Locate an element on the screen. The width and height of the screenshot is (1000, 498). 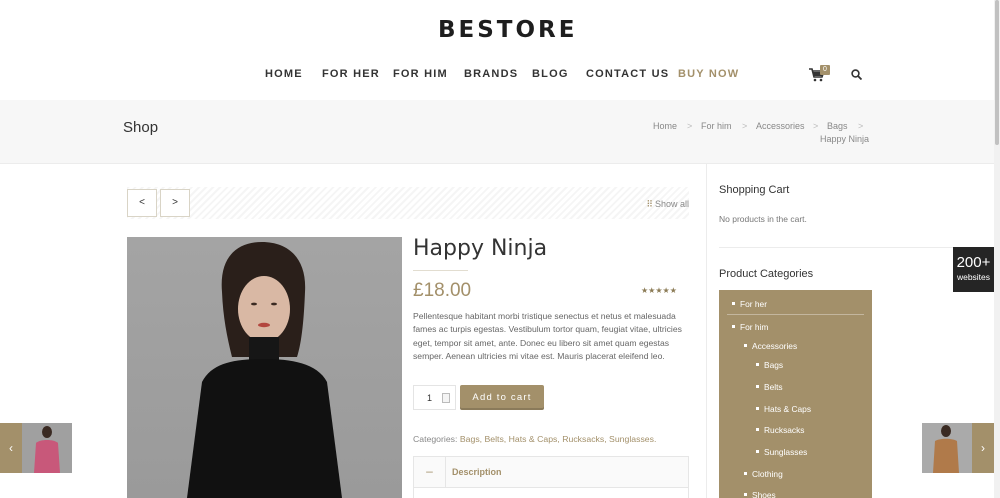
next-product-button: > is located at coordinates (175, 203).